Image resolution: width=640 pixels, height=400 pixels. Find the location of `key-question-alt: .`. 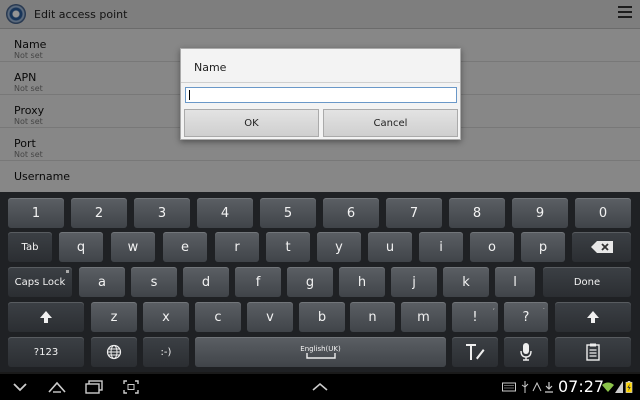

key-question-alt: . is located at coordinates (543, 307).